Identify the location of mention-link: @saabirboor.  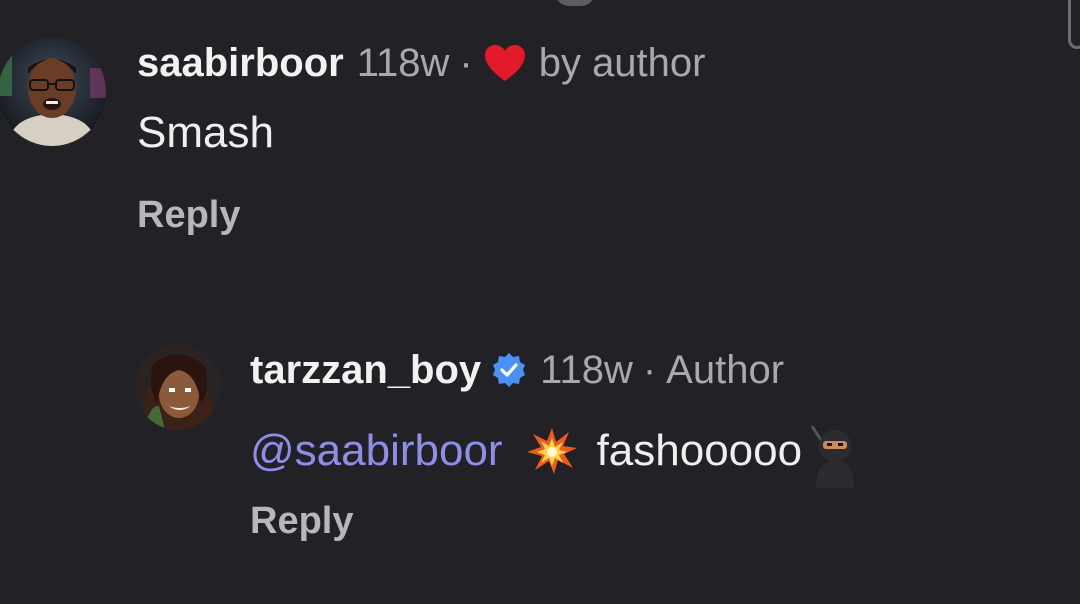
(376, 451).